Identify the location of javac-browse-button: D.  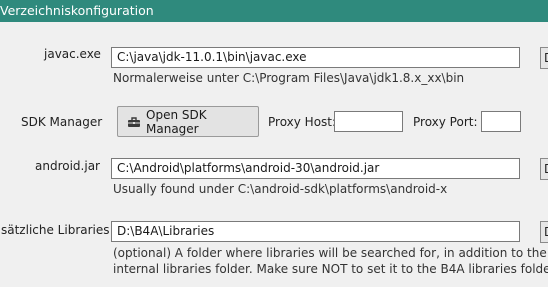
(544, 58).